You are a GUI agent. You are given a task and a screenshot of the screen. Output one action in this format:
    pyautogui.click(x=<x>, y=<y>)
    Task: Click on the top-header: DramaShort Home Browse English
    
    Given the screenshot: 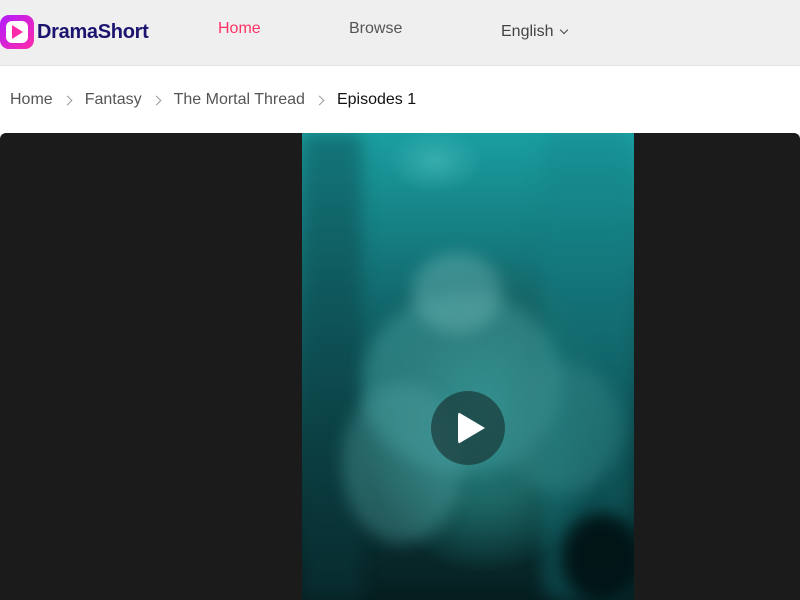 What is the action you would take?
    pyautogui.click(x=400, y=33)
    